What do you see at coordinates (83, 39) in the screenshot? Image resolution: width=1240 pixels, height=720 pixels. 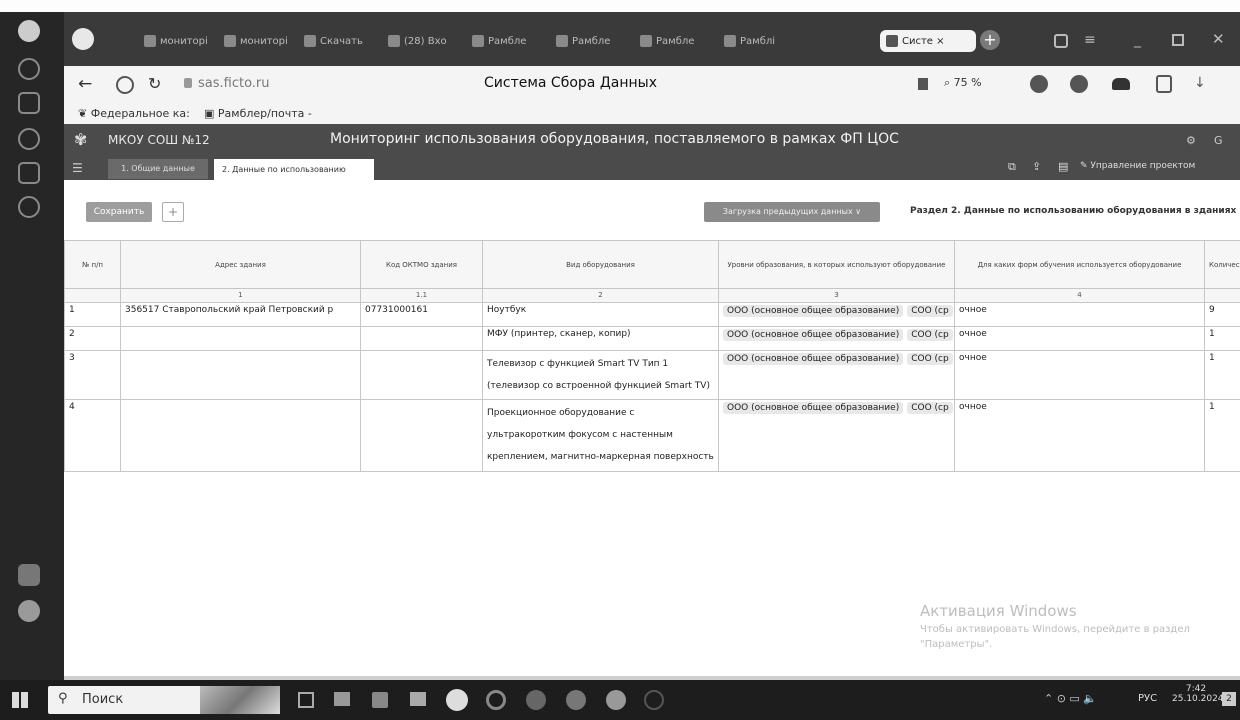 I see `browser-menu-icon` at bounding box center [83, 39].